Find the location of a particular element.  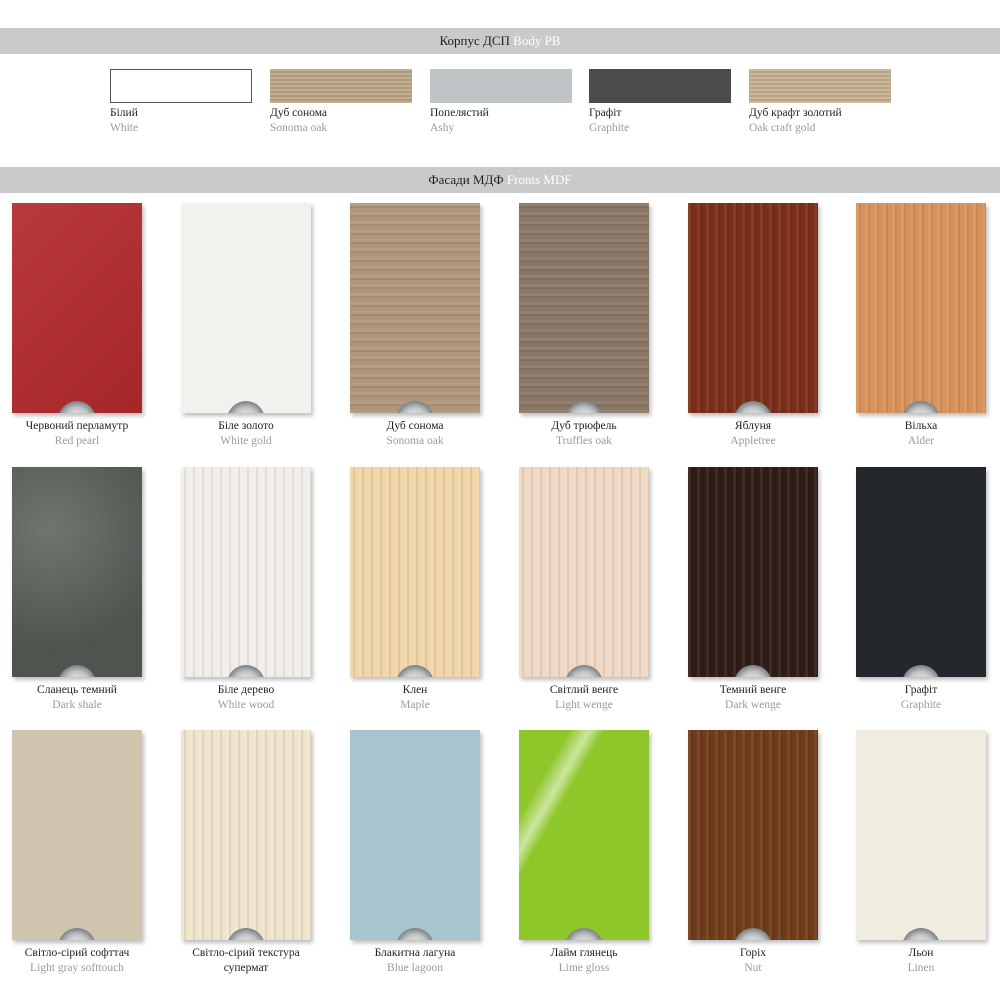

swatch-name-en: Graphite is located at coordinates (609, 128).